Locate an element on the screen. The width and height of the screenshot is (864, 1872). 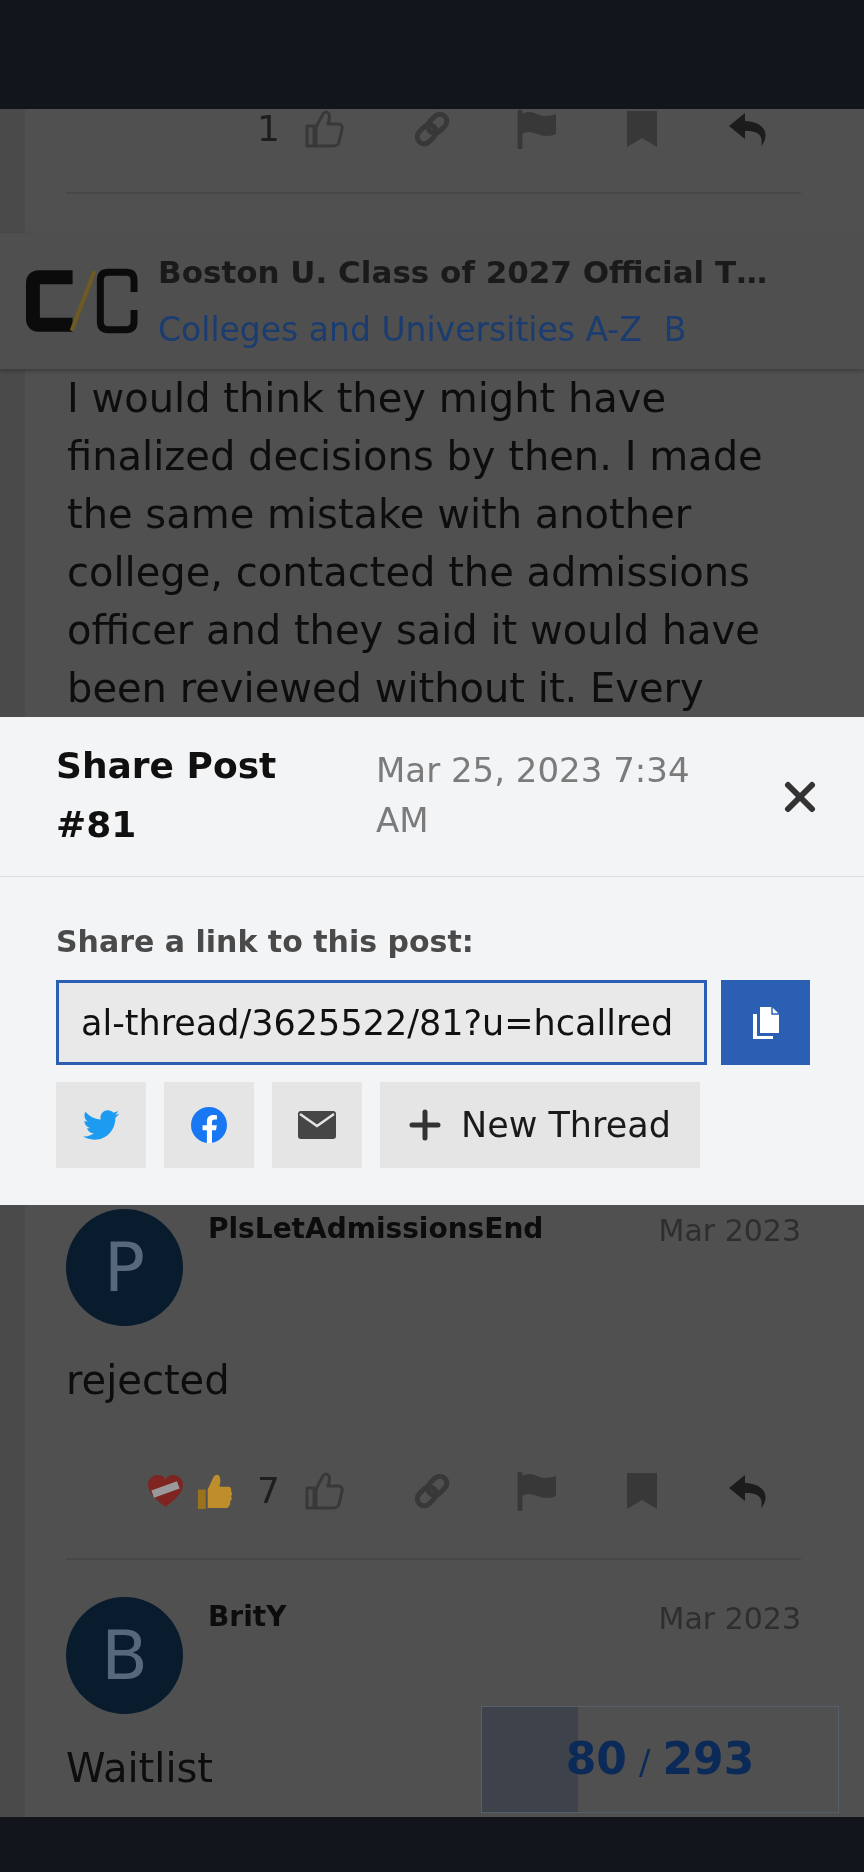
link-field: al-thread/3625522/81?u=hcallred is located at coordinates (381, 1022).